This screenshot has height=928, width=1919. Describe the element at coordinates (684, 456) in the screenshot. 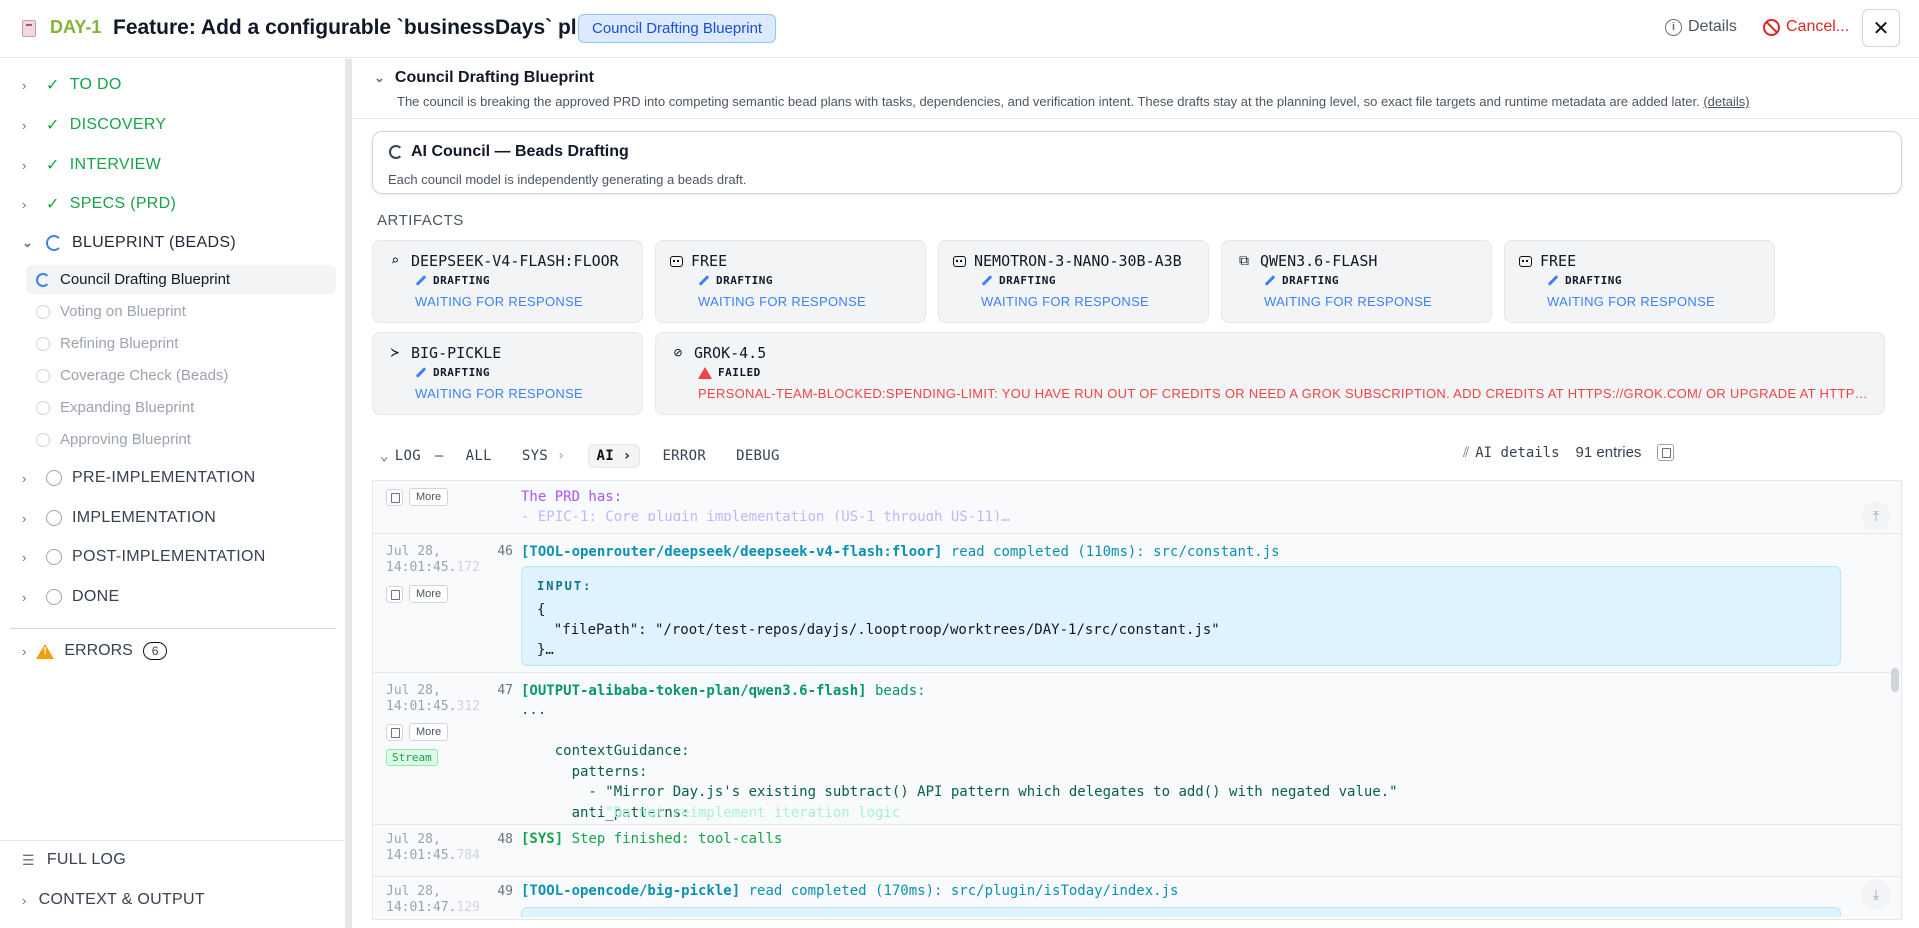

I see `tab-error: ERROR` at that location.